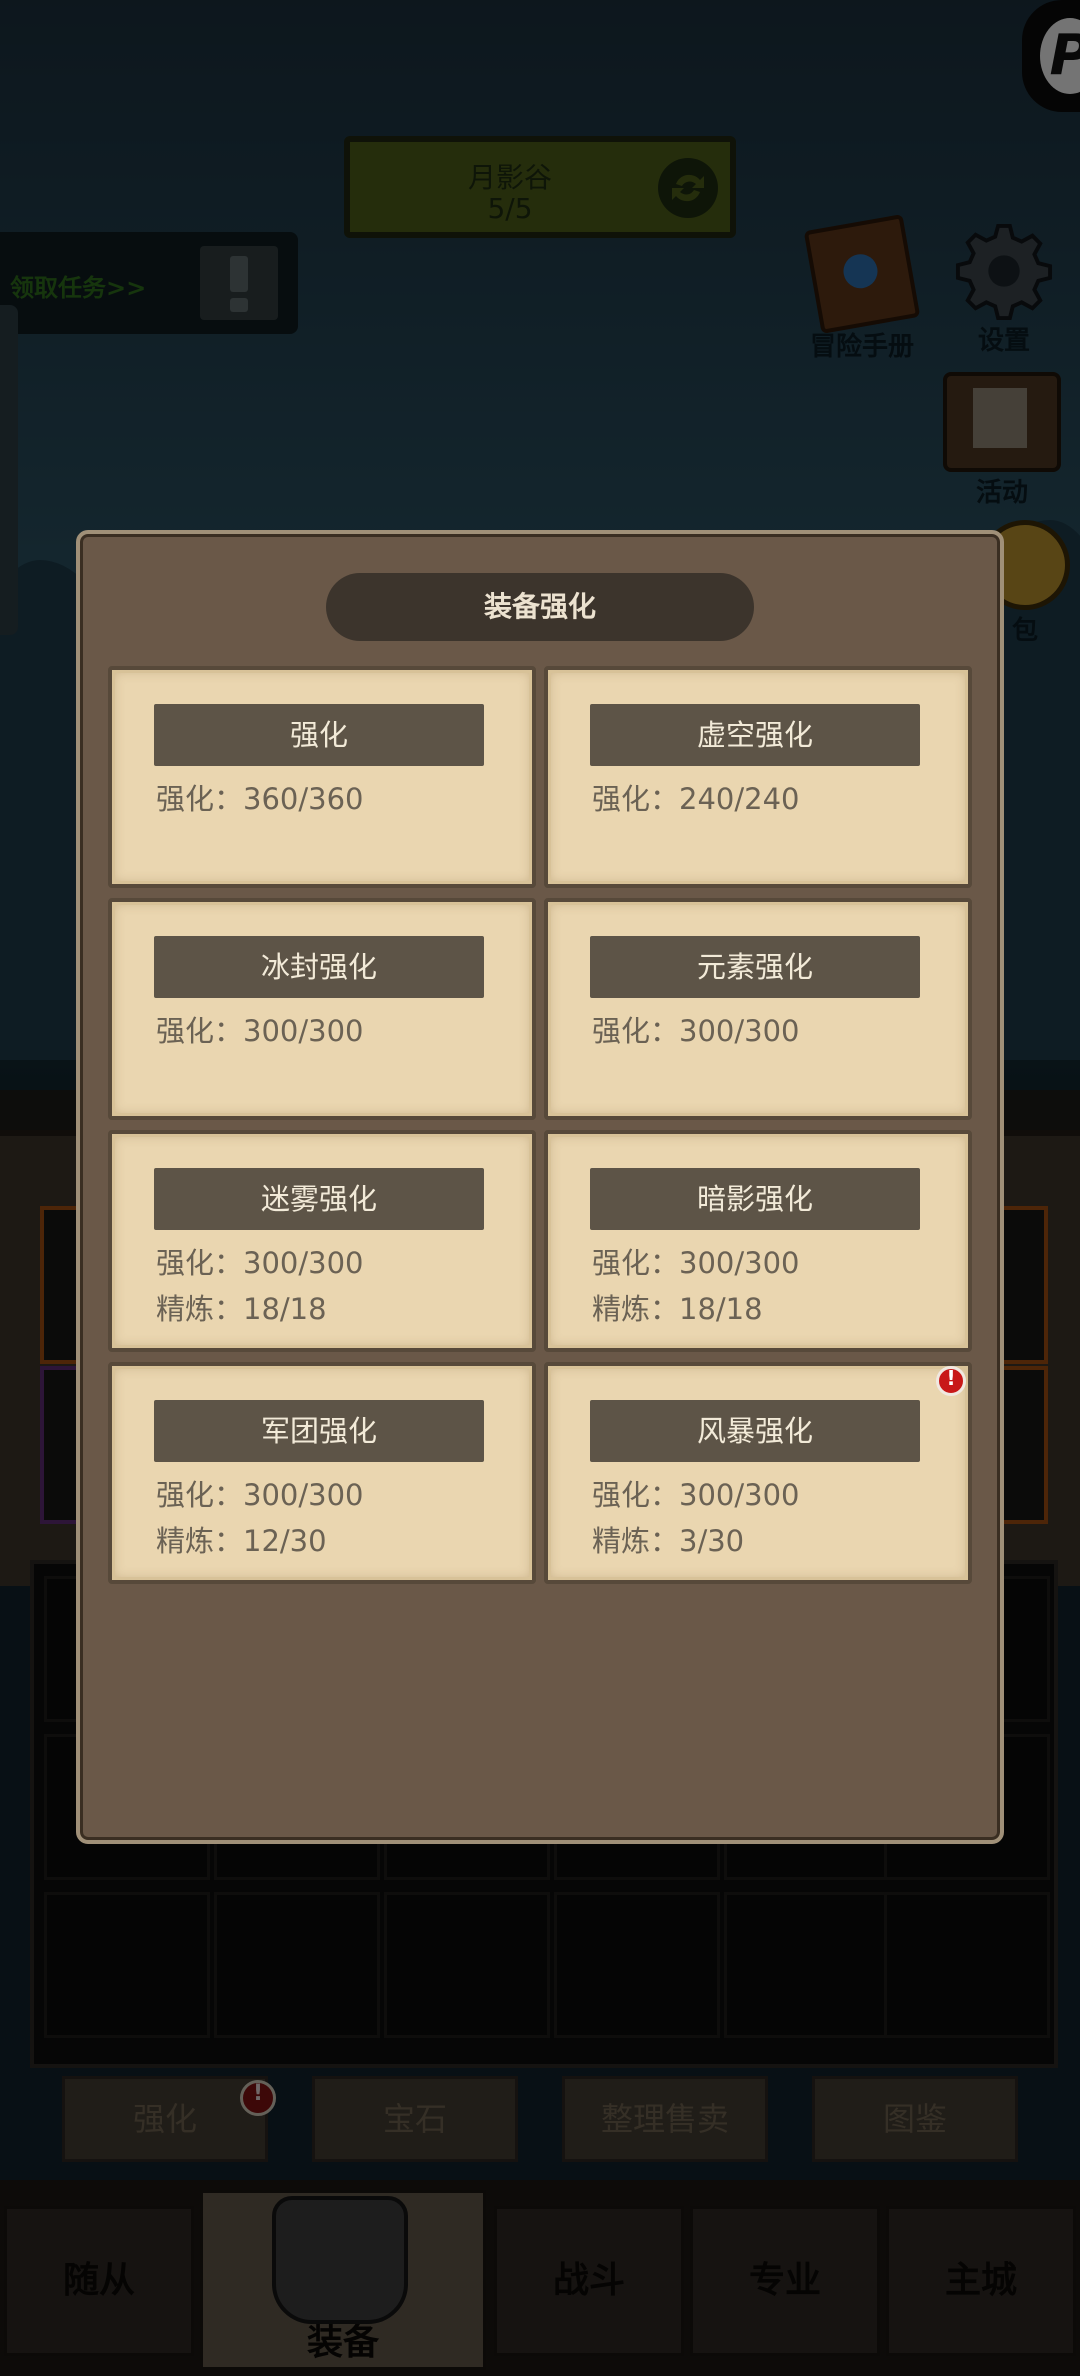 The height and width of the screenshot is (2376, 1080). I want to click on card-refine-line: 精炼：12/30, so click(241, 1541).